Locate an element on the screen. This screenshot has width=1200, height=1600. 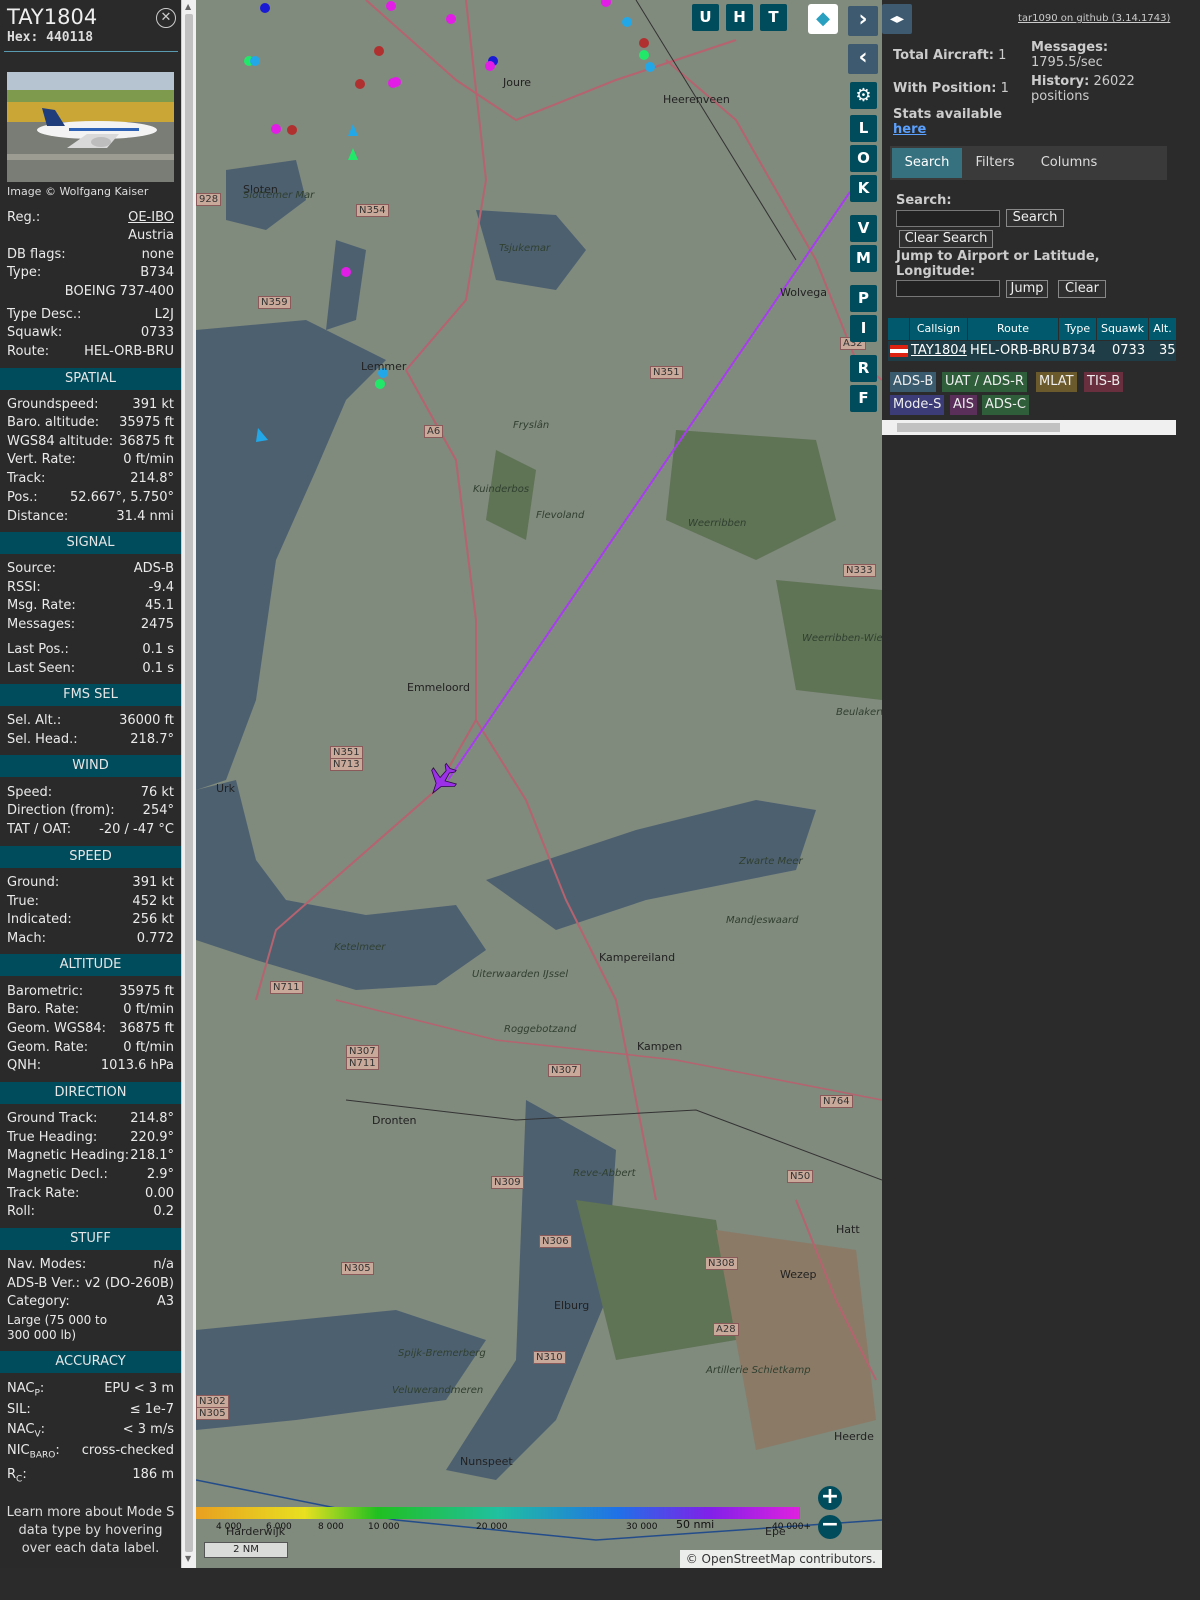
info-label: Last Pos.: is located at coordinates (38, 650).